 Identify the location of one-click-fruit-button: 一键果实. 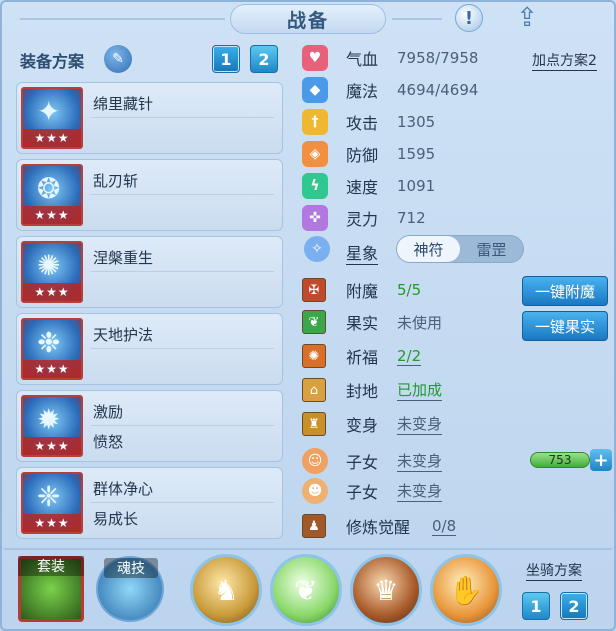
(565, 326).